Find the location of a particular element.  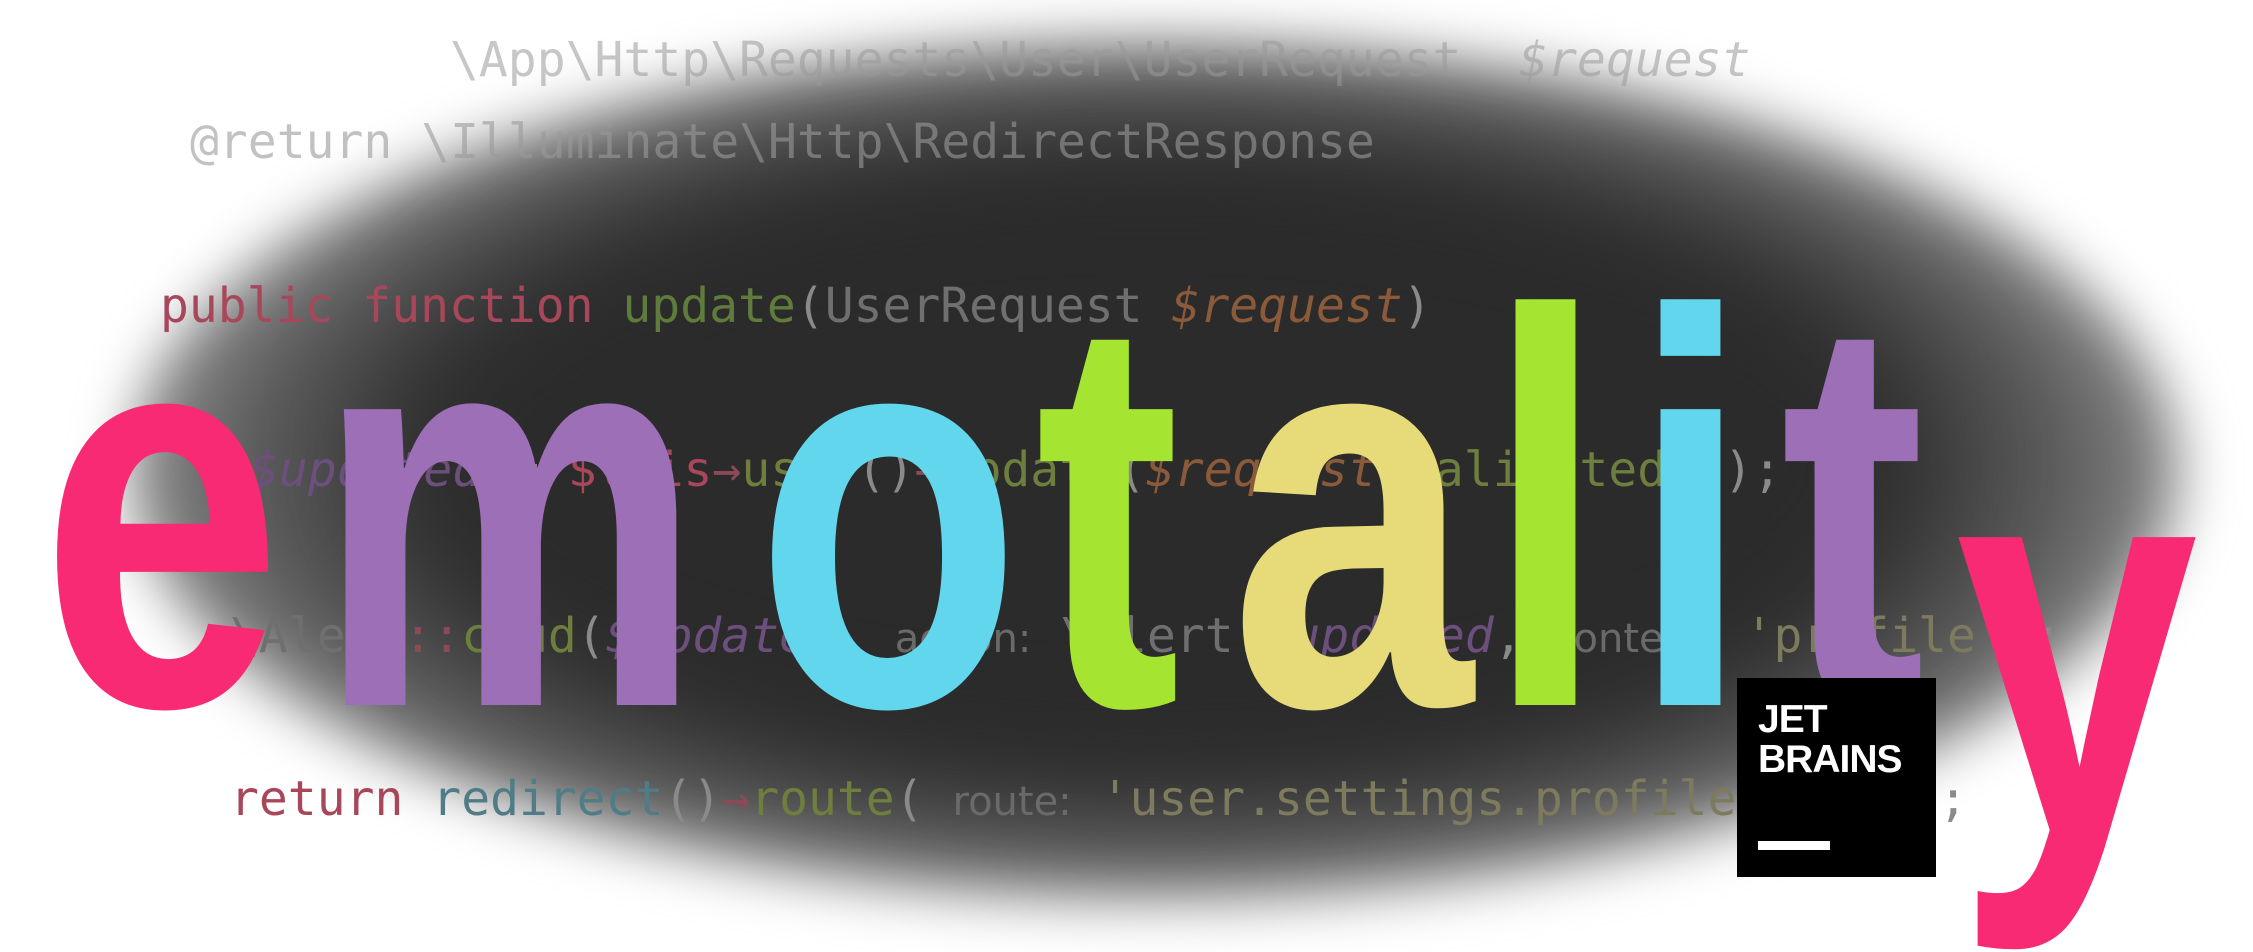

logo-underscore-bar is located at coordinates (1794, 845).